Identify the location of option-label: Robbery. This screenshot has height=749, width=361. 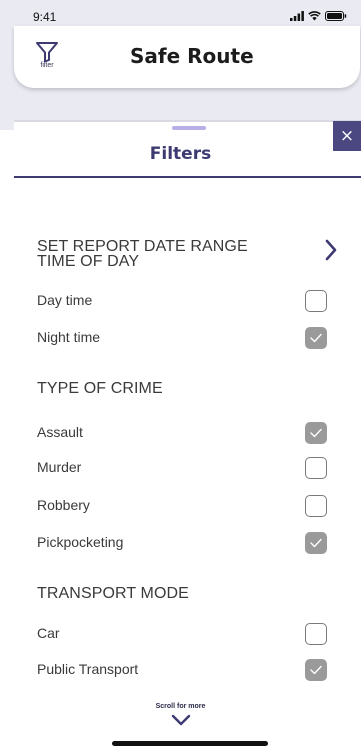
(63, 505).